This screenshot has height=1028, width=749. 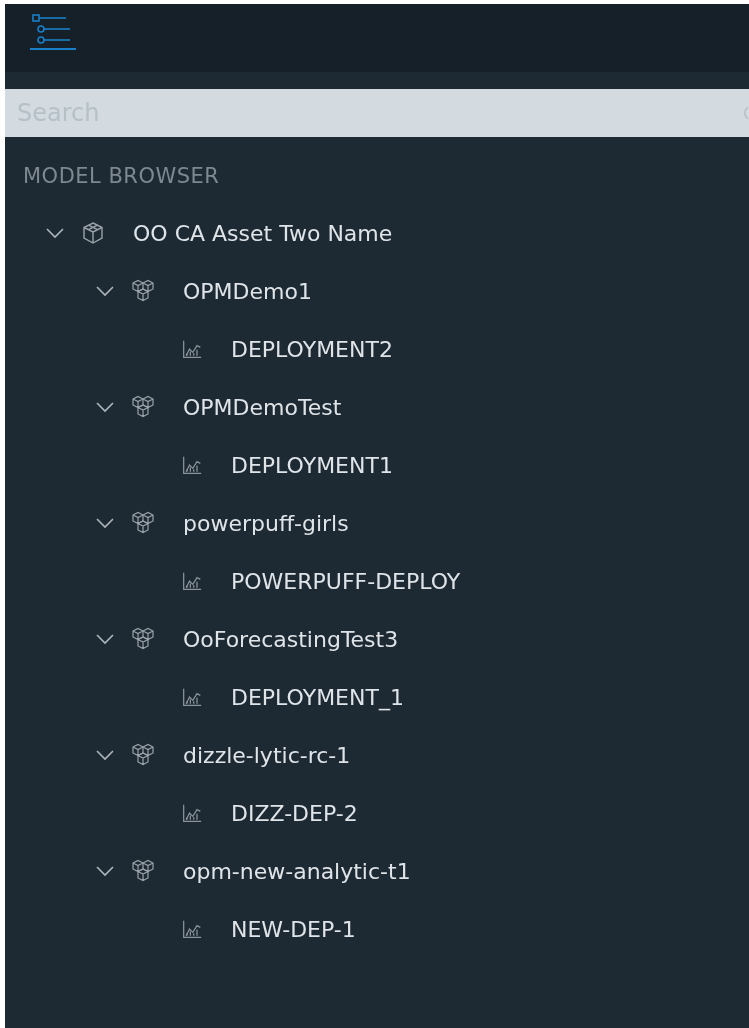 What do you see at coordinates (346, 581) in the screenshot?
I see `tree-item: POWERPUFF-DEPLOY` at bounding box center [346, 581].